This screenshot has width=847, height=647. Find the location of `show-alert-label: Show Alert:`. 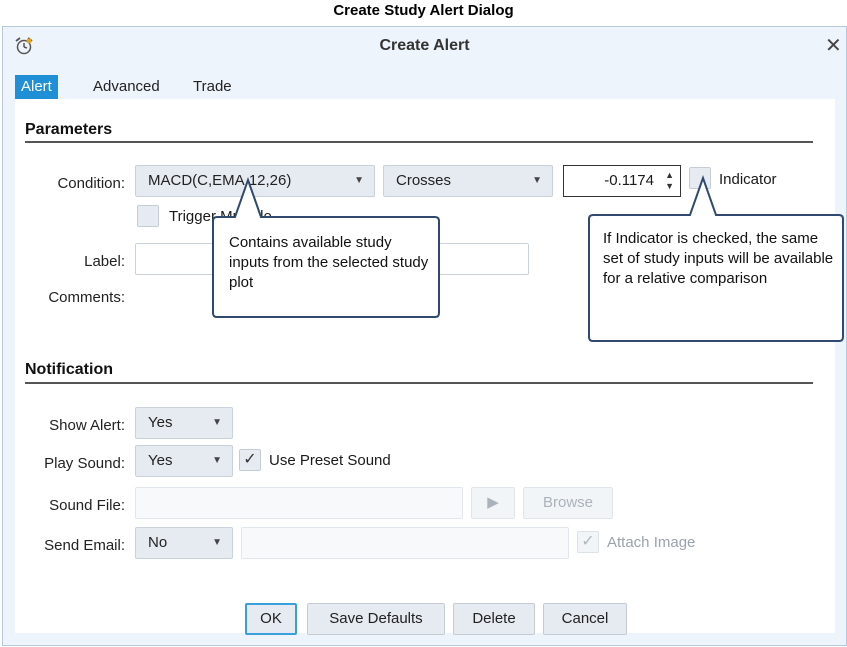

show-alert-label: Show Alert: is located at coordinates (87, 425).